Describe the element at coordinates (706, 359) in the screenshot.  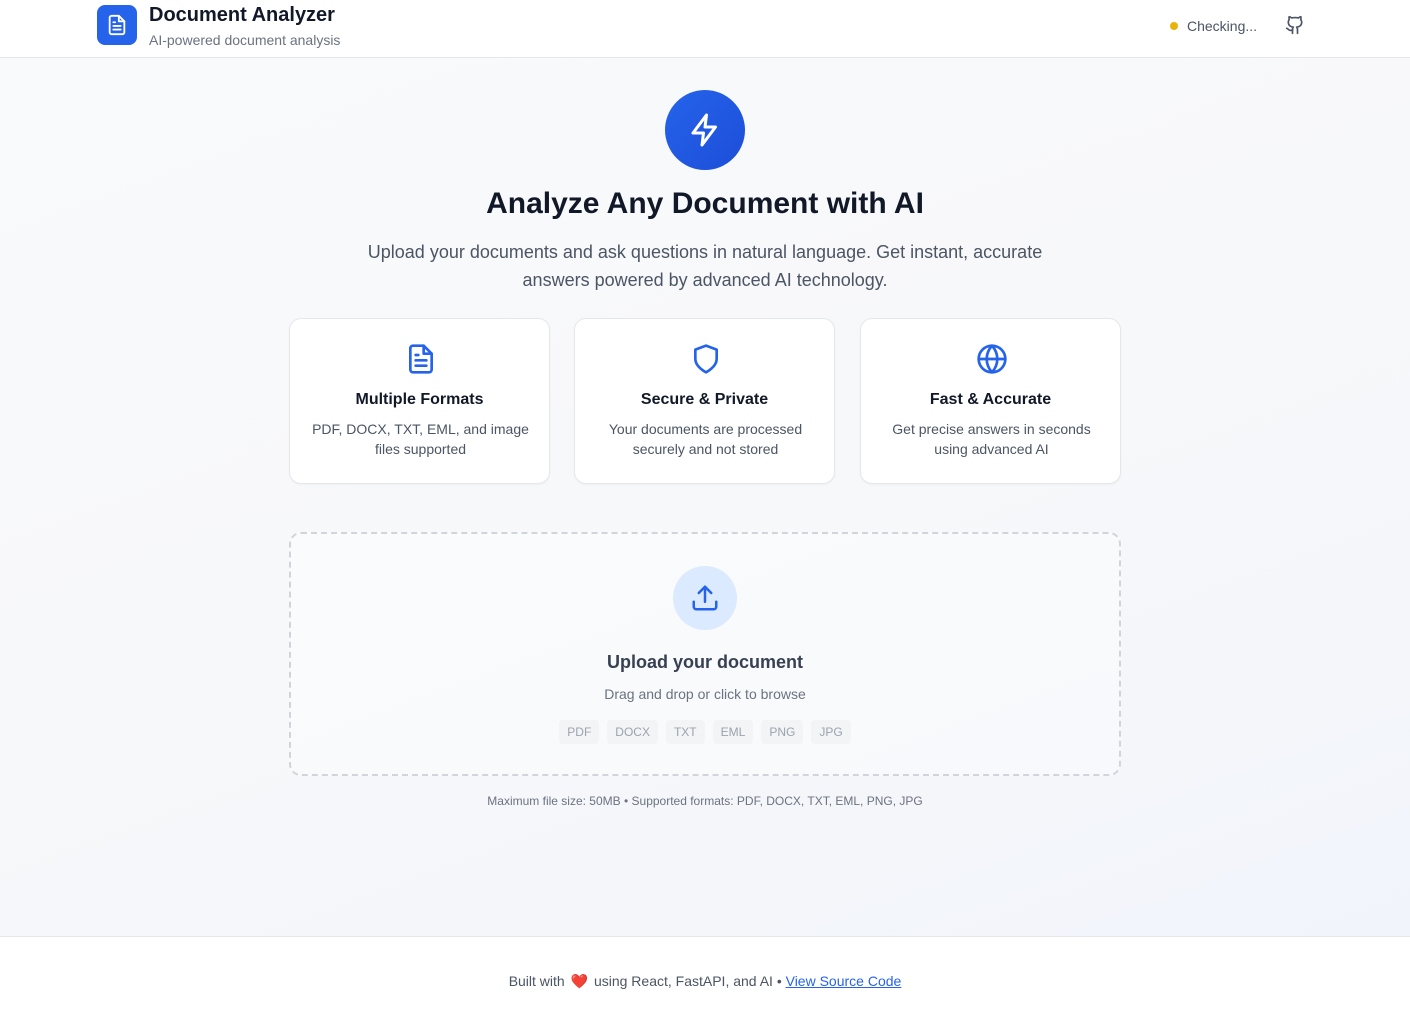
I see `shield-icon` at that location.